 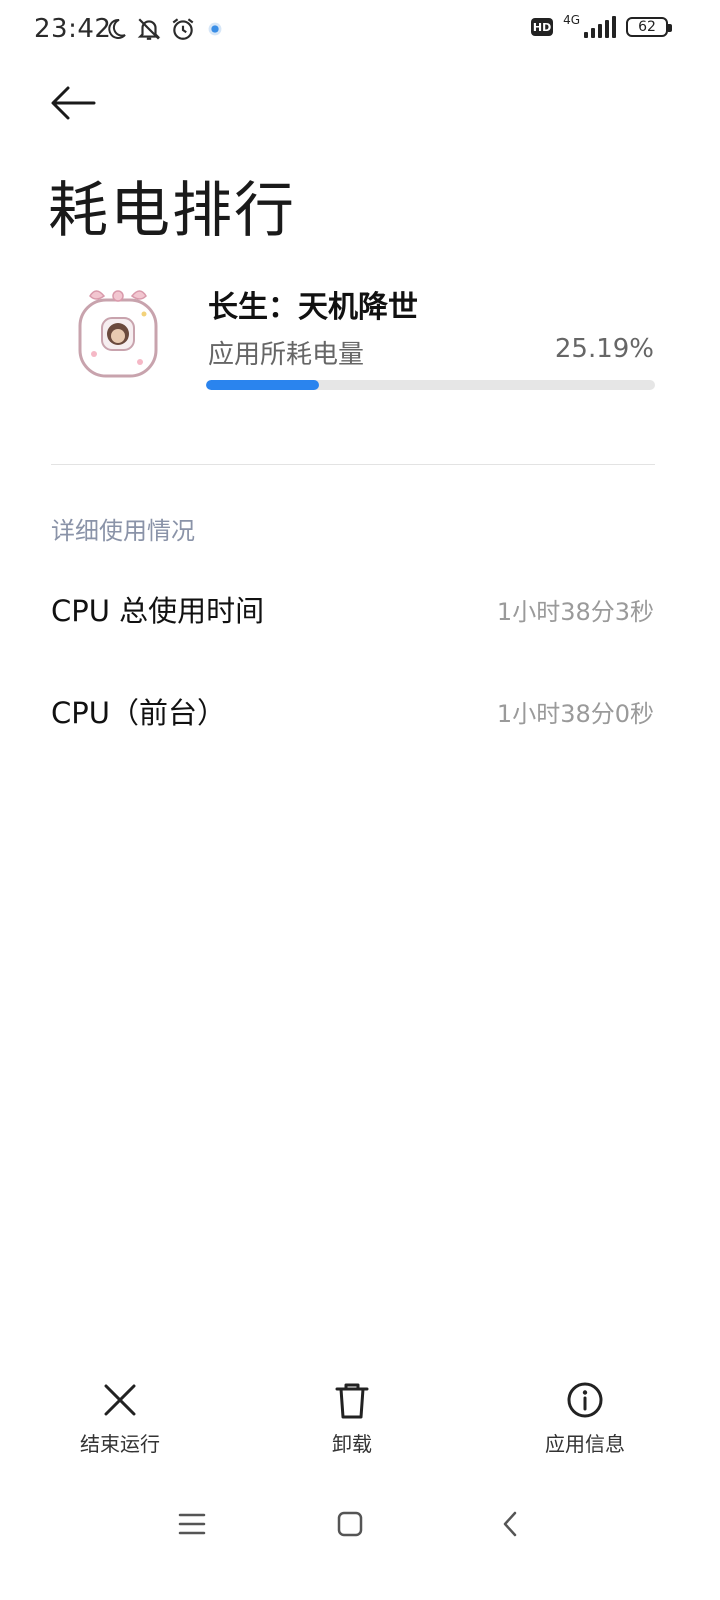 I want to click on network-label: 4G, so click(x=571, y=20).